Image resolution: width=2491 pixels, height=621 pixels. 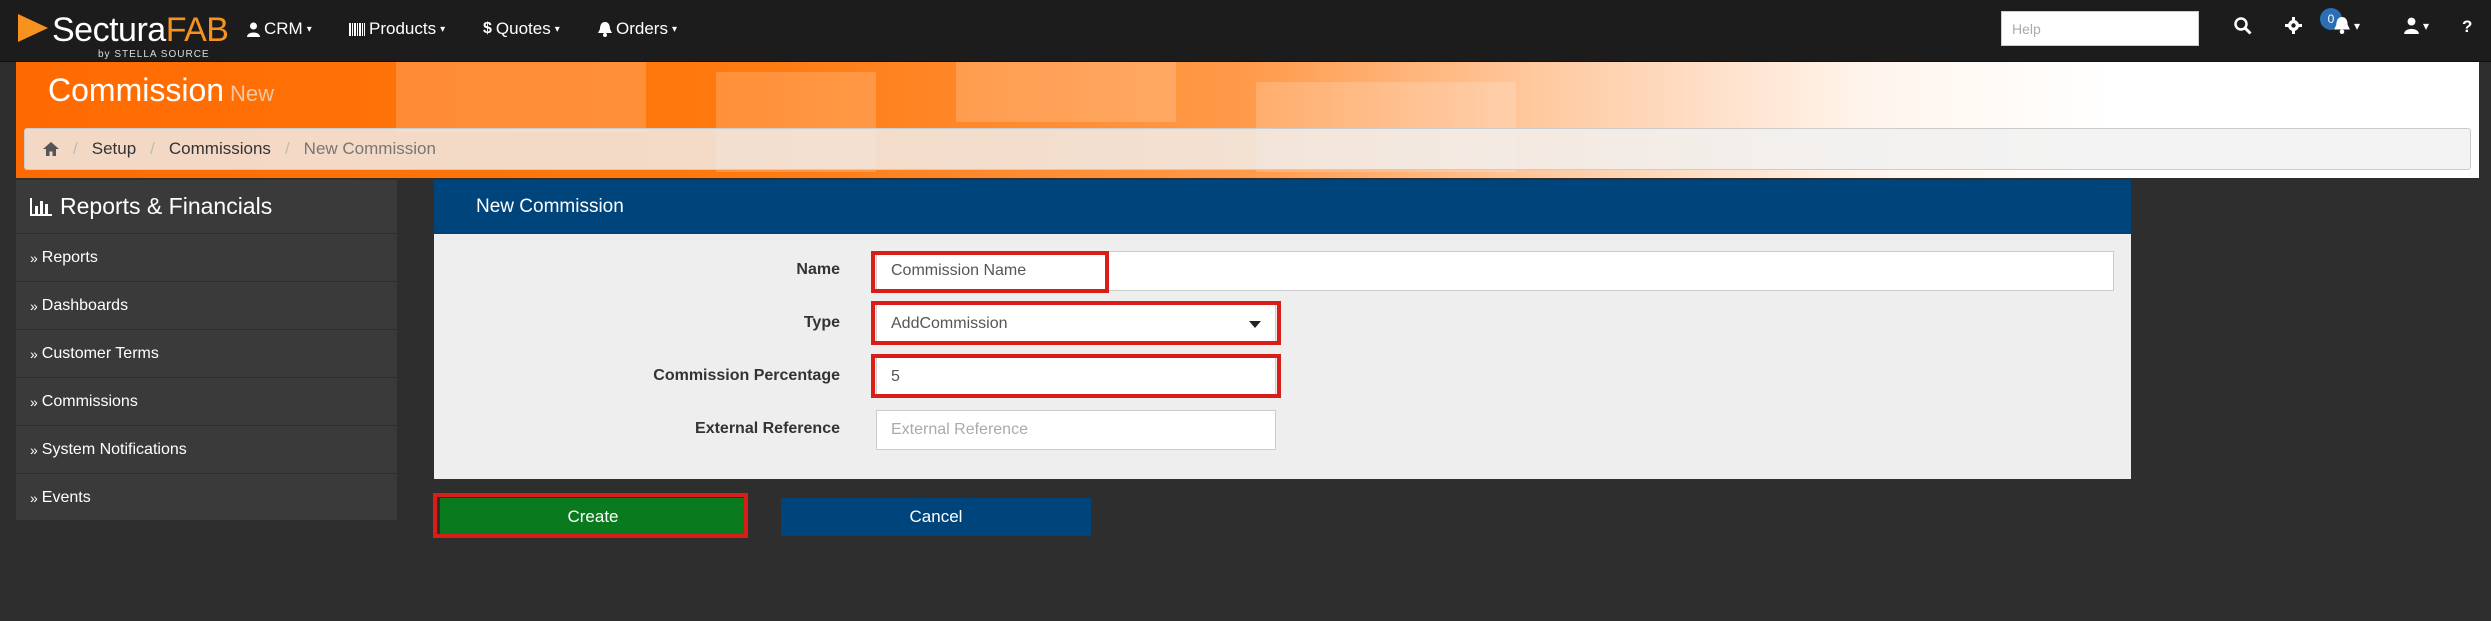 I want to click on caret-down-icon, so click(x=1255, y=324).